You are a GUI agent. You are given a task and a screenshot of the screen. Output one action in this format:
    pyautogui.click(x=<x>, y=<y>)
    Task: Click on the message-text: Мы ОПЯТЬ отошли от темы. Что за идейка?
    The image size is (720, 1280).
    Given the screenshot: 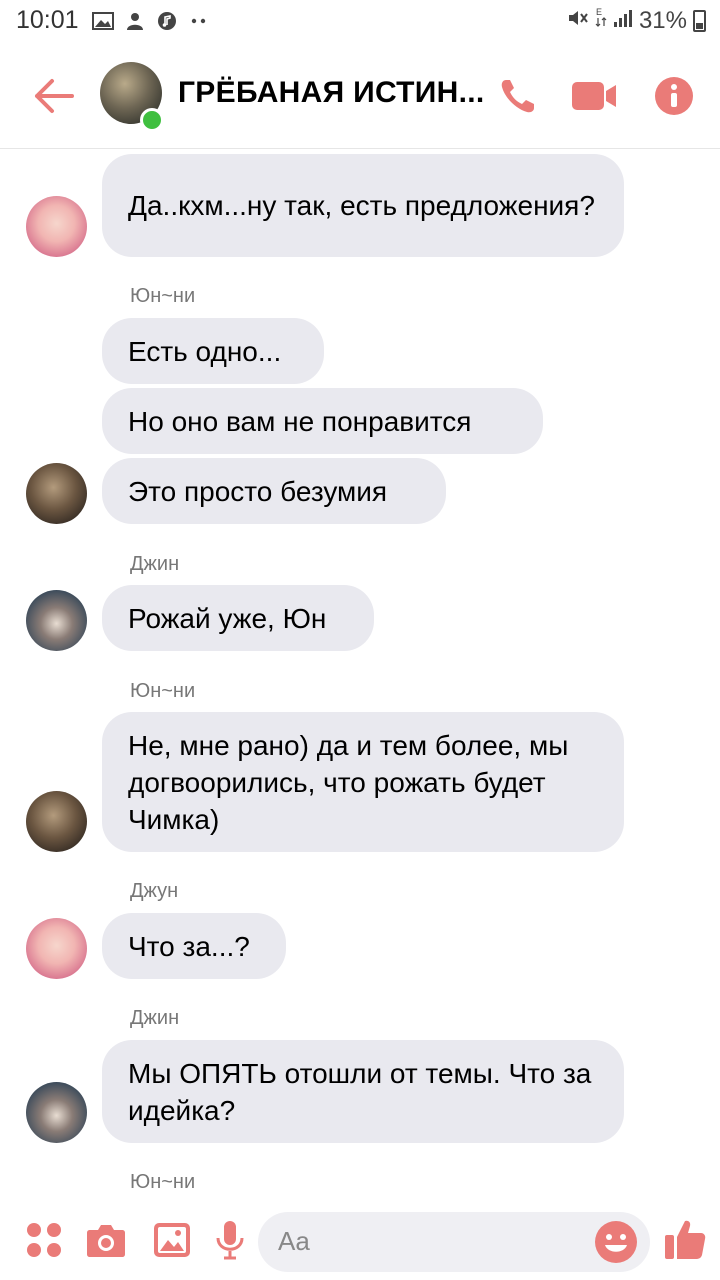 What is the action you would take?
    pyautogui.click(x=360, y=1091)
    